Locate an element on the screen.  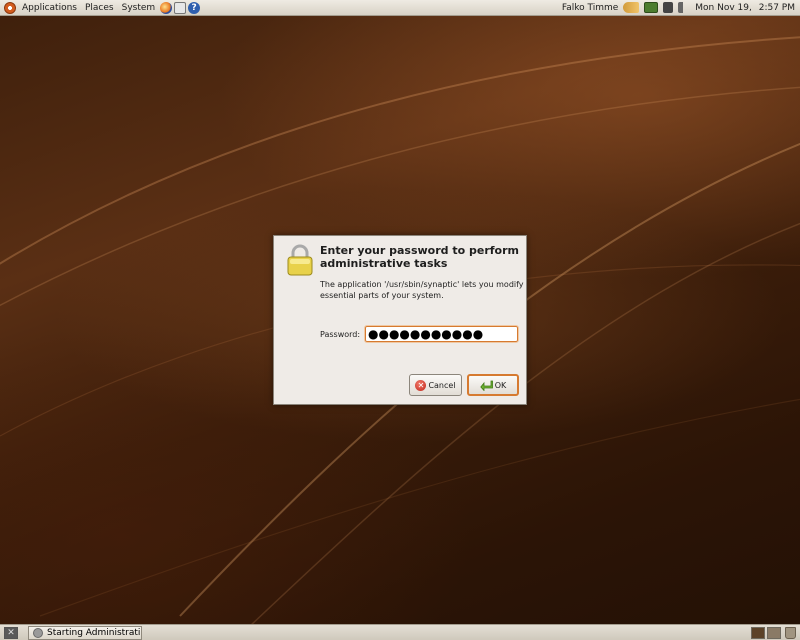
mail-icon is located at coordinates (180, 7).